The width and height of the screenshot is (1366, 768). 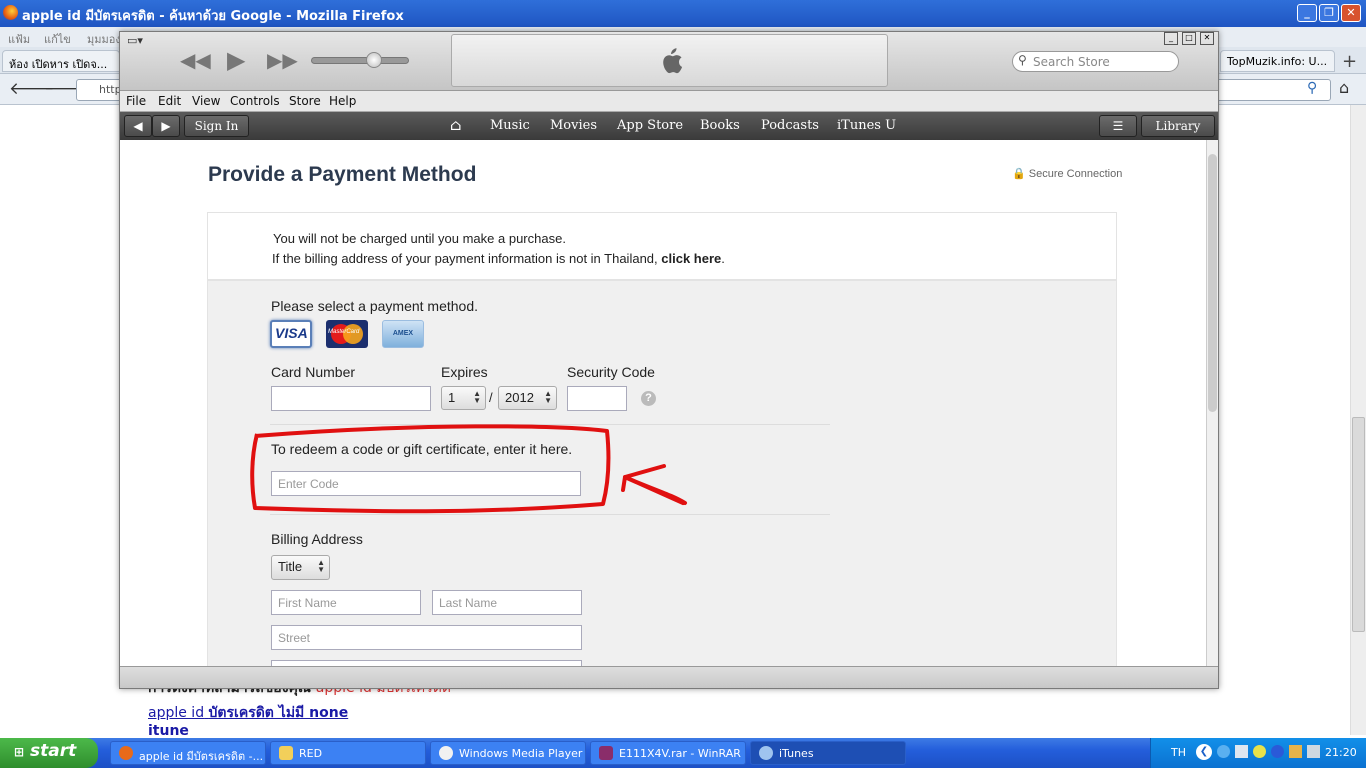 I want to click on minimize-icon: _, so click(x=1307, y=13).